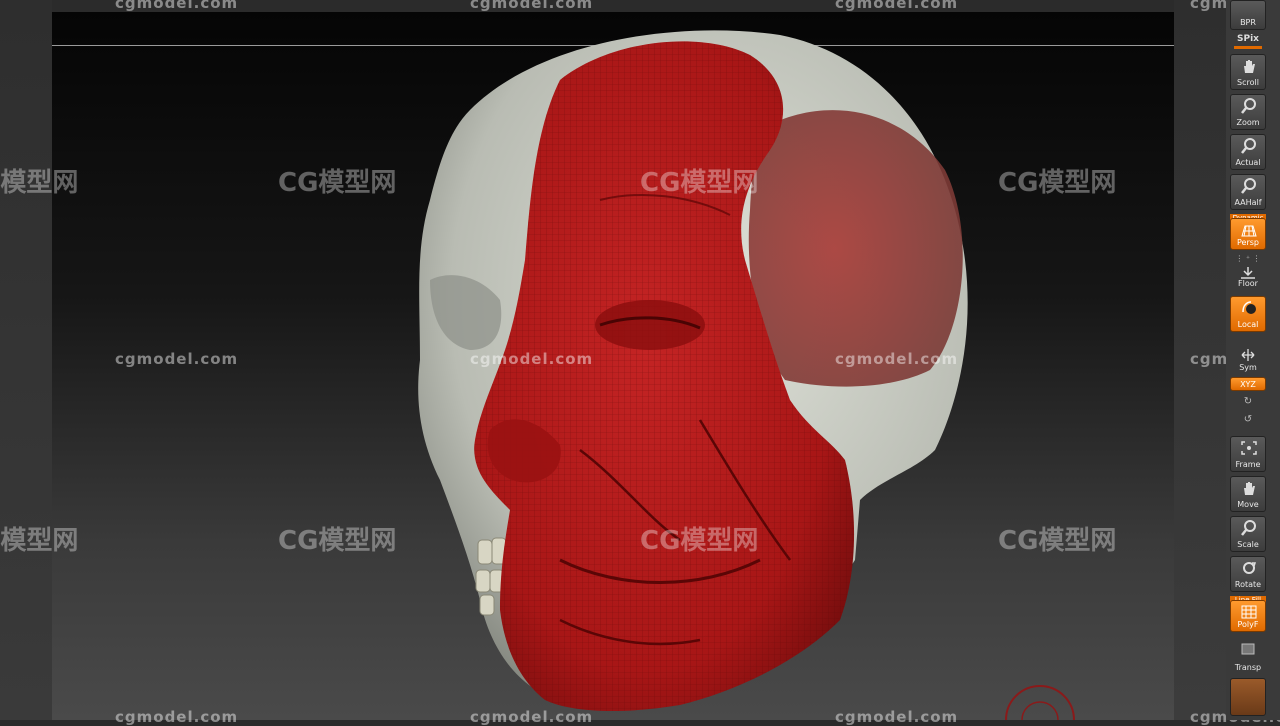 The height and width of the screenshot is (726, 1280). Describe the element at coordinates (1248, 162) in the screenshot. I see `actual-label: Actual` at that location.